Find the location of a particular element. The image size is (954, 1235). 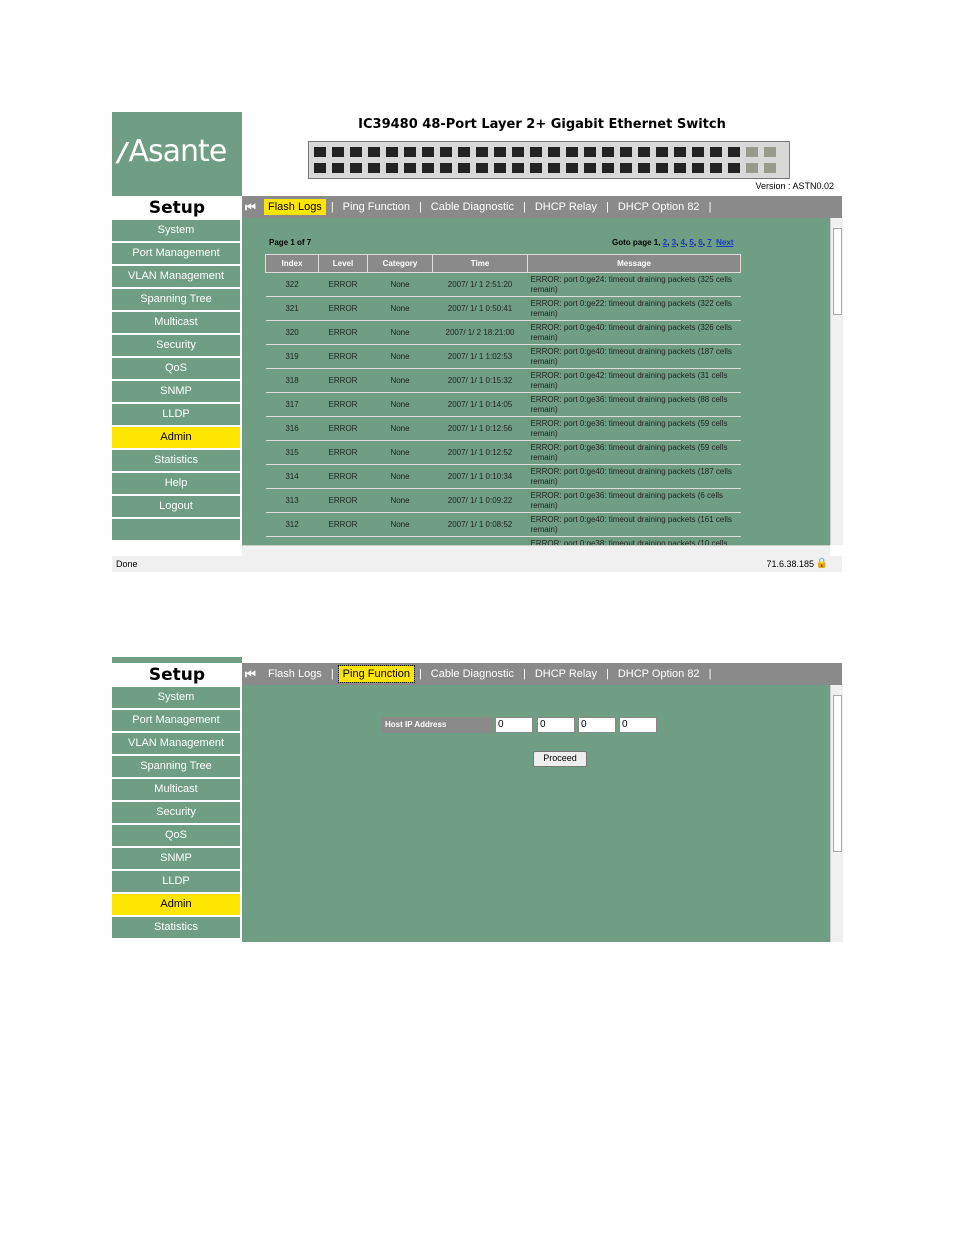

cell-time: 2007/ 1/ 1 0:08:52 is located at coordinates (480, 524).